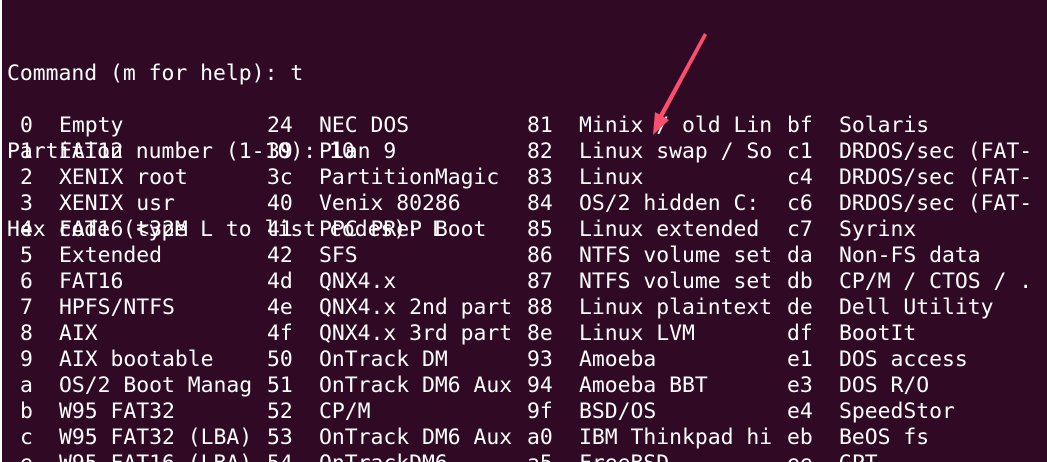 The height and width of the screenshot is (462, 1047). I want to click on partition-type-name: BSD/OS, so click(618, 411).